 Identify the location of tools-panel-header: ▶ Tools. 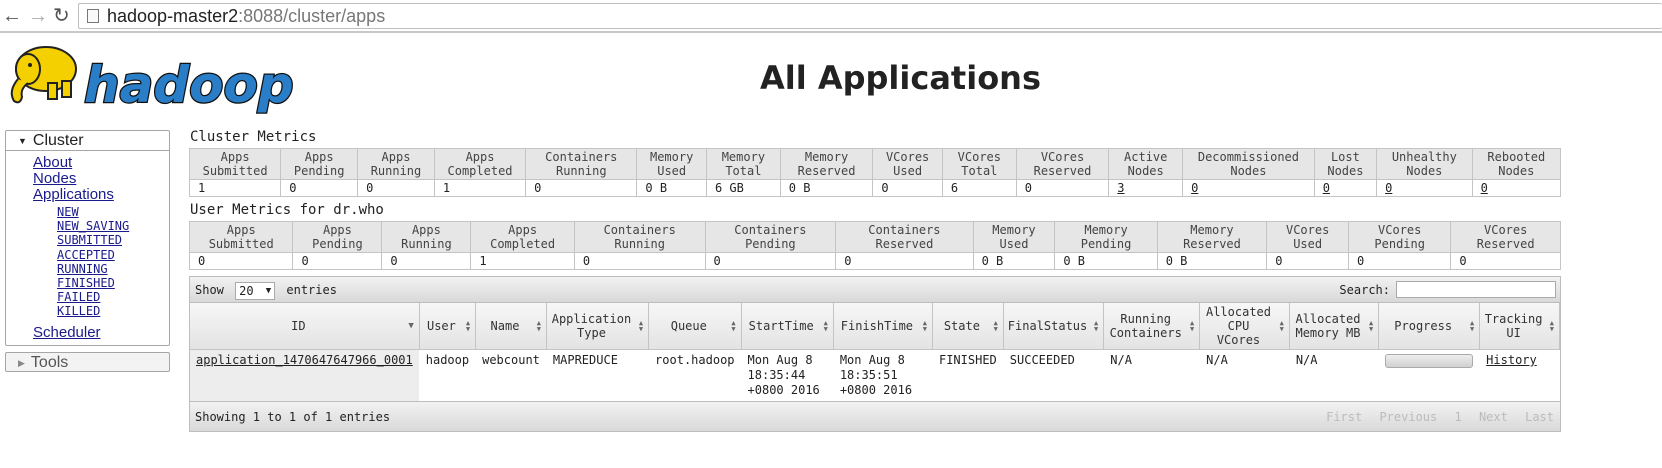
(87, 361).